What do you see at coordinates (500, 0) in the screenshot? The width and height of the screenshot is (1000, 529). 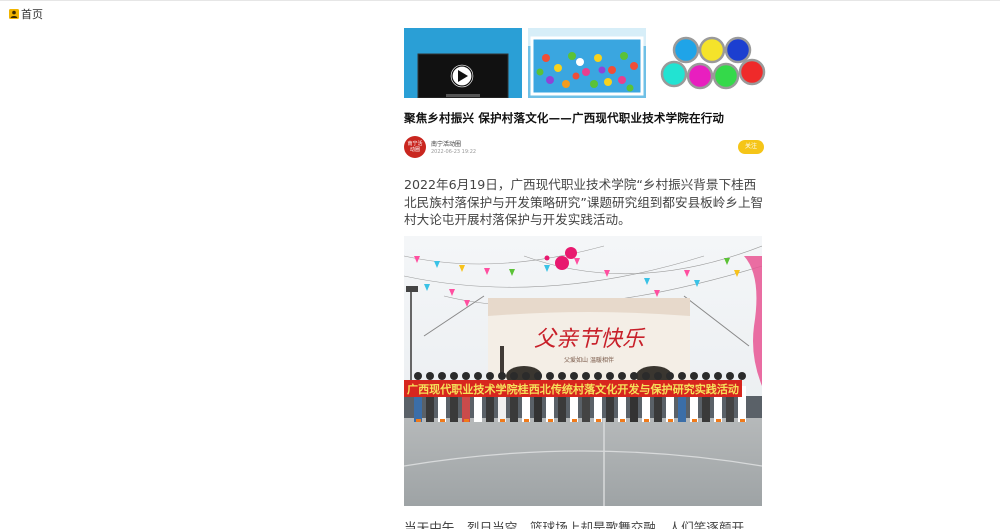 I see `top-border` at bounding box center [500, 0].